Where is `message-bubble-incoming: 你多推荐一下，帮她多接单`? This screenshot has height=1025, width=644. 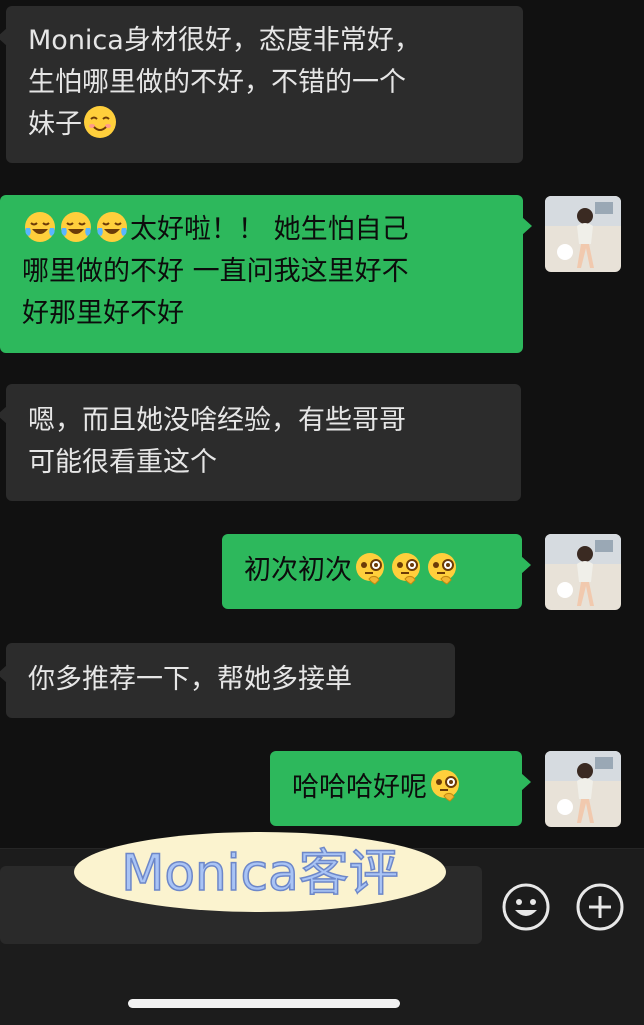
message-bubble-incoming: 你多推荐一下，帮她多接单 is located at coordinates (227, 680).